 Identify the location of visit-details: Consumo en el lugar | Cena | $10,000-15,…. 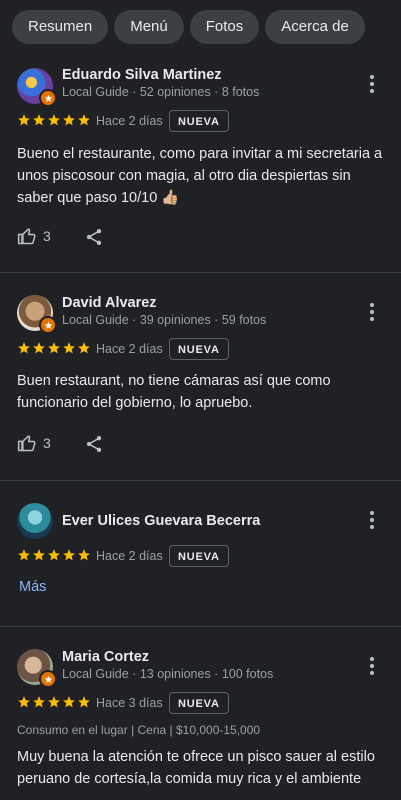
(139, 730).